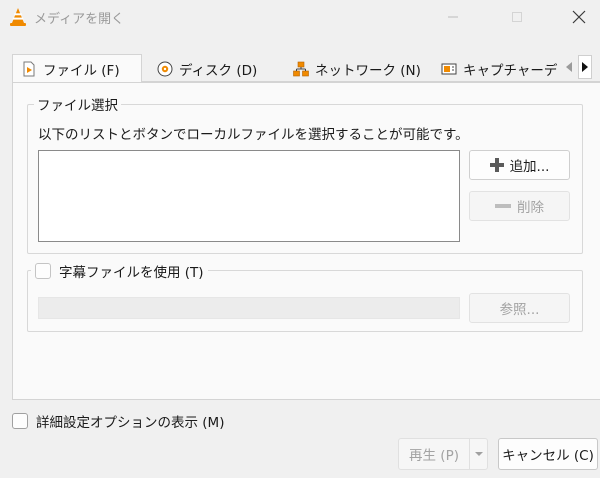 This screenshot has height=478, width=600. Describe the element at coordinates (20, 421) in the screenshot. I see `advanced-options-checkbox` at that location.